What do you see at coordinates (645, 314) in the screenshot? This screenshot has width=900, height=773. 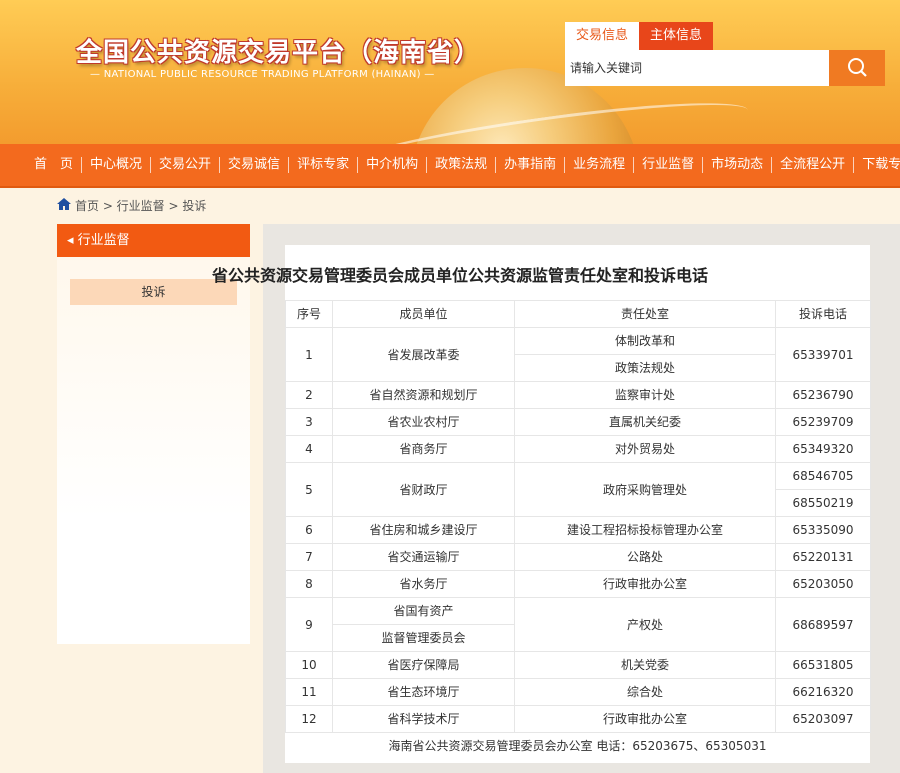 I see `col-header-office: 责任处室` at bounding box center [645, 314].